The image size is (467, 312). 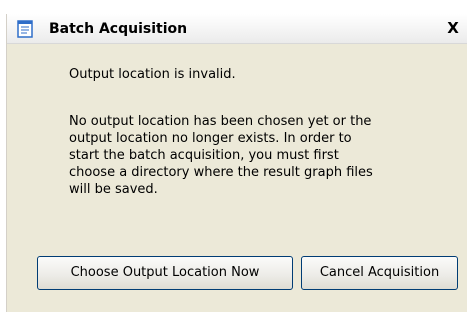 What do you see at coordinates (152, 74) in the screenshot?
I see `message-title: Output location is invalid.` at bounding box center [152, 74].